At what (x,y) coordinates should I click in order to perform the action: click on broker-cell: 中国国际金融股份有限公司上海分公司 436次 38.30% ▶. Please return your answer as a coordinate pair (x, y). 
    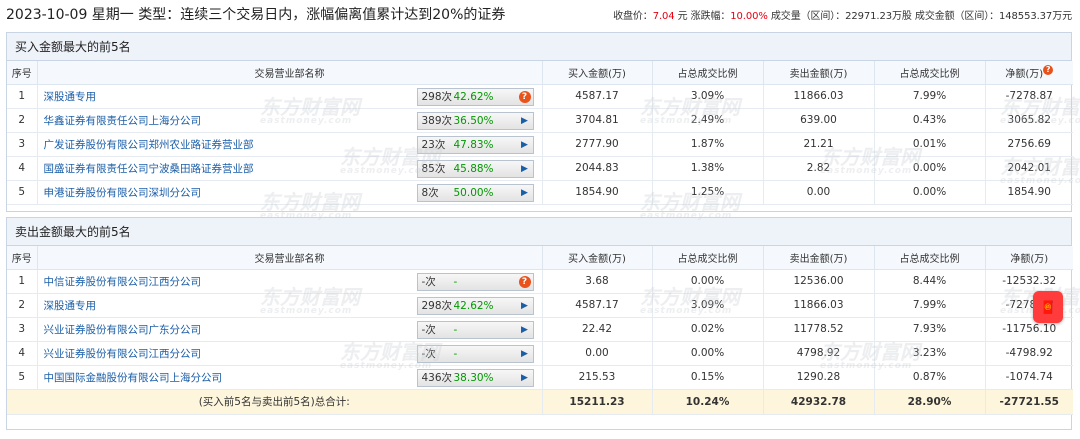
    Looking at the image, I should click on (290, 377).